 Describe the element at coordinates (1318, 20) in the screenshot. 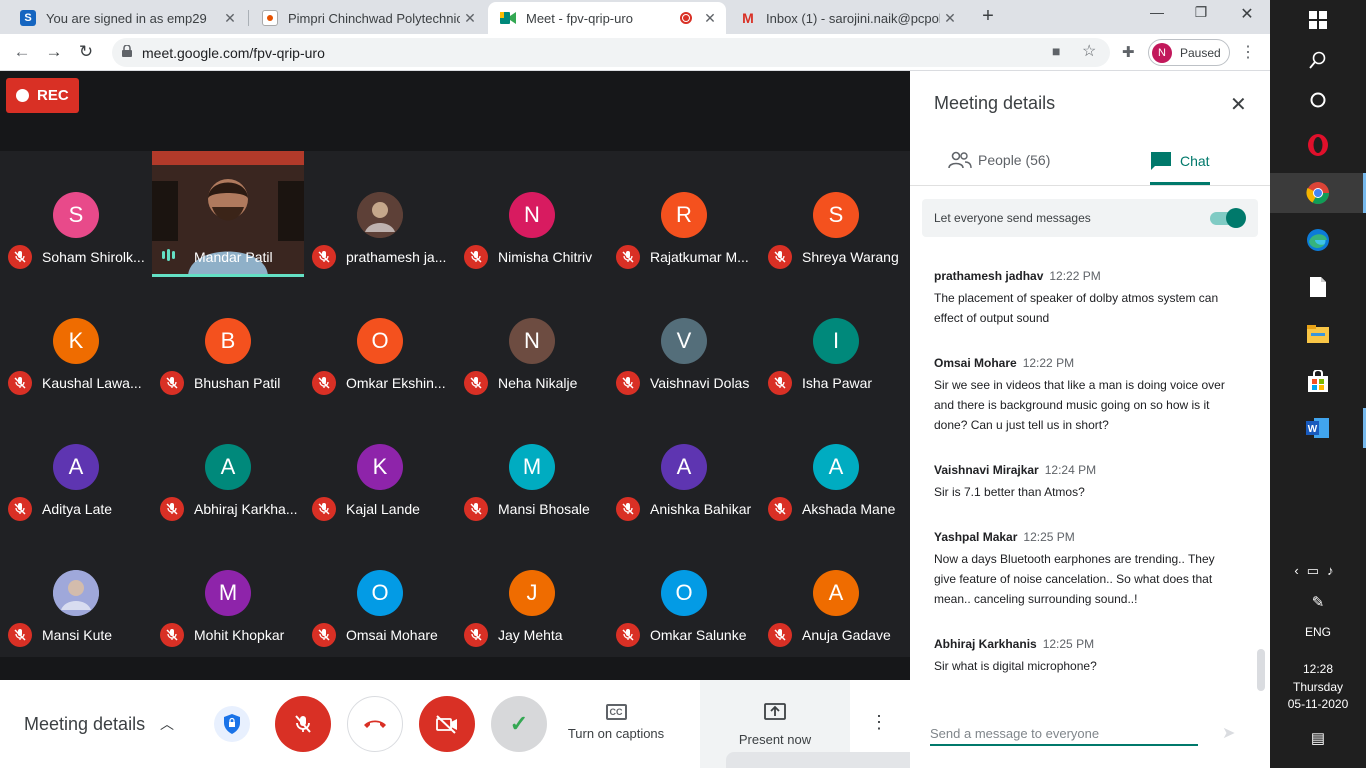

I see `windows-start-icon` at that location.